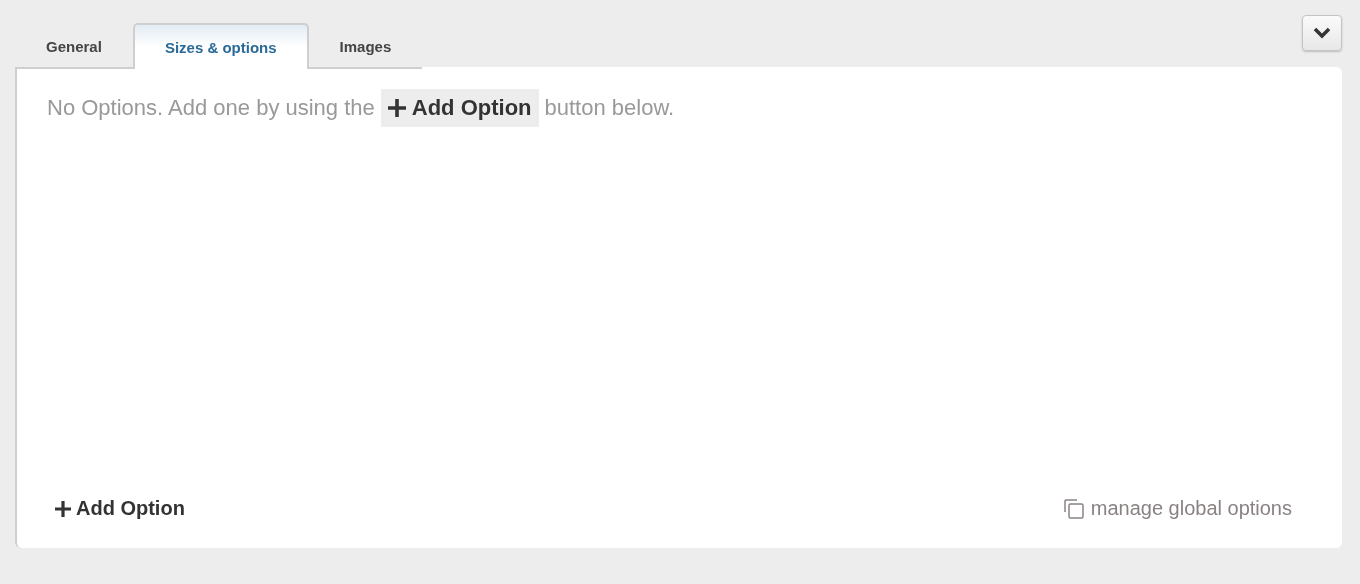 The height and width of the screenshot is (584, 1360). What do you see at coordinates (1073, 508) in the screenshot?
I see `copy-icon` at bounding box center [1073, 508].